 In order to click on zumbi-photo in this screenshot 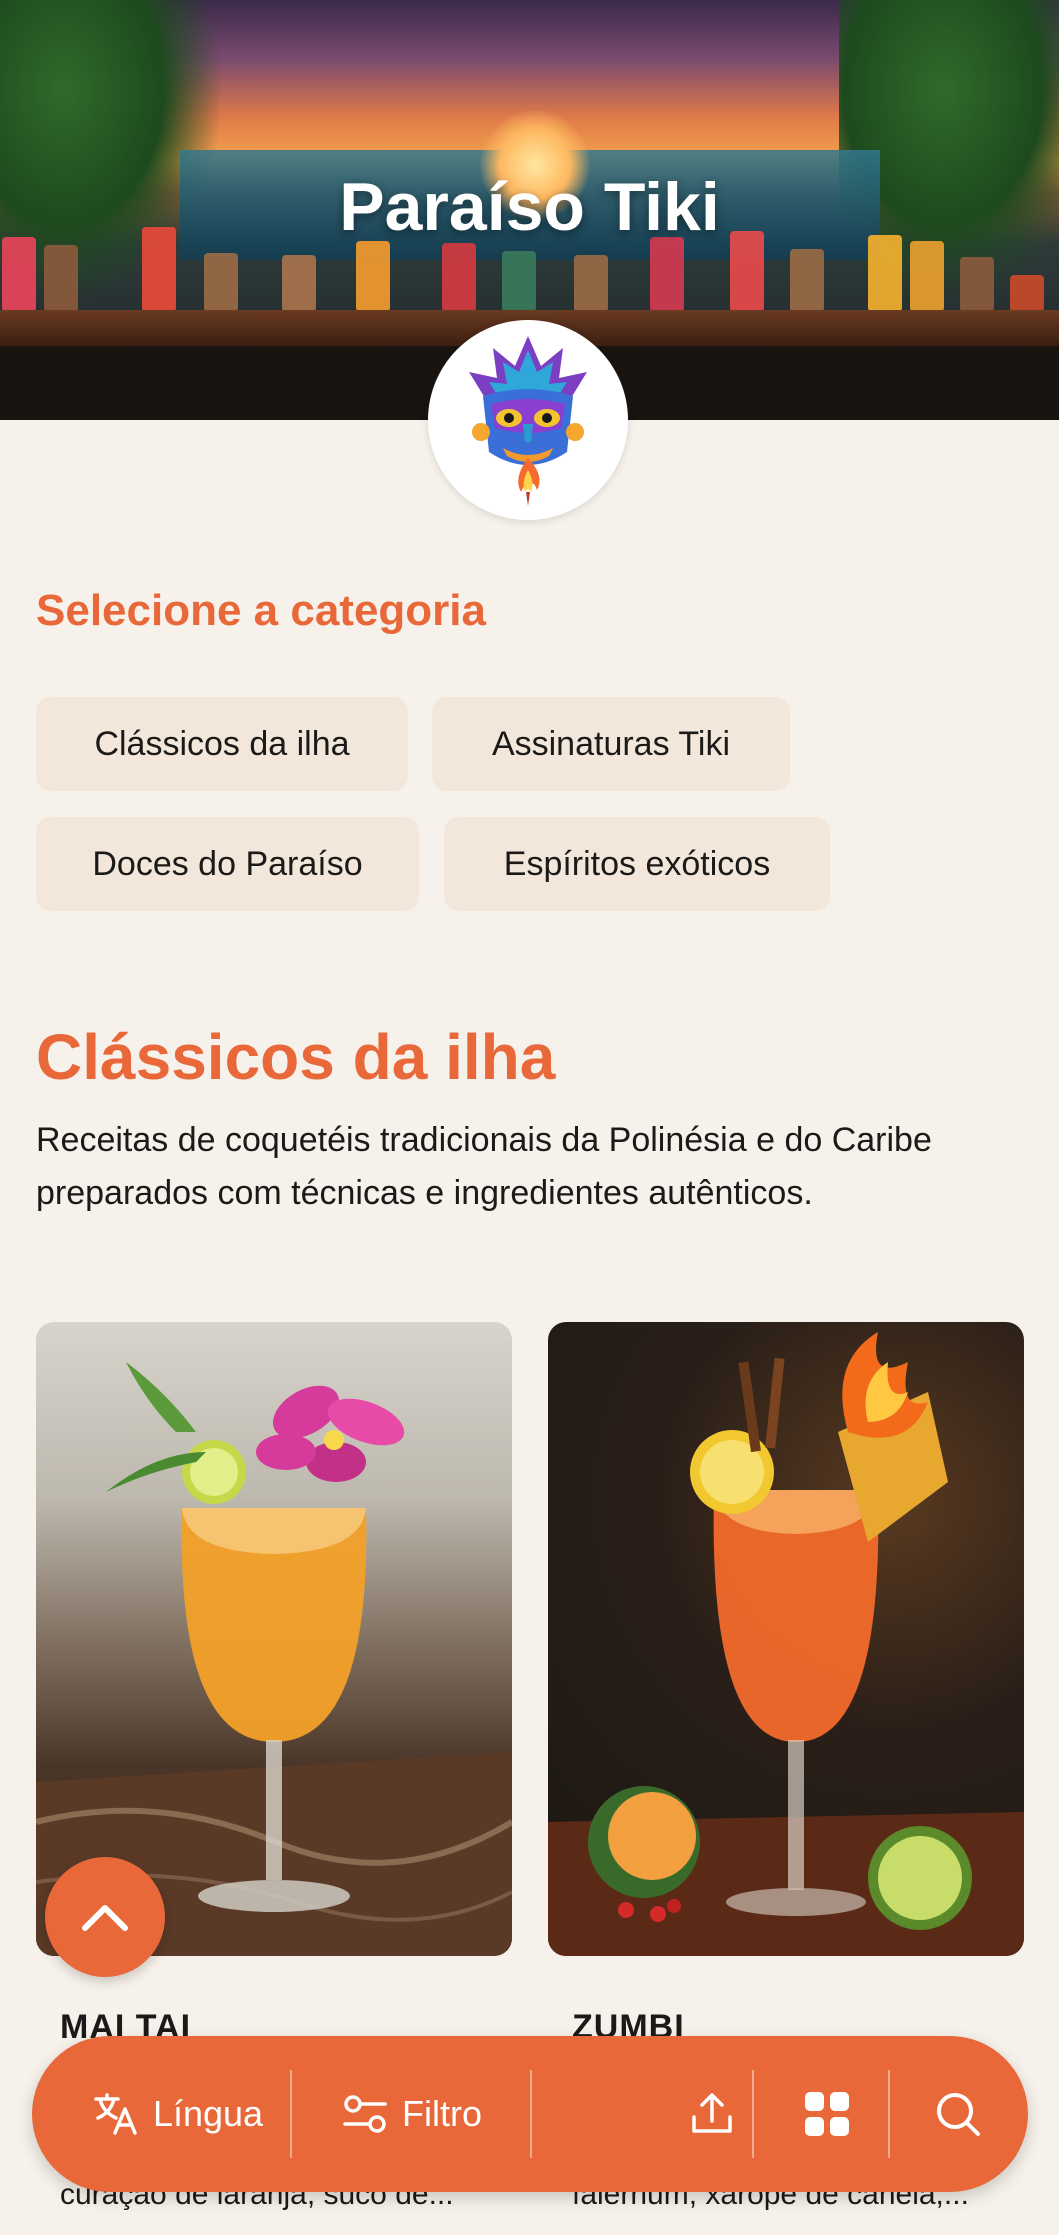, I will do `click(786, 1644)`.